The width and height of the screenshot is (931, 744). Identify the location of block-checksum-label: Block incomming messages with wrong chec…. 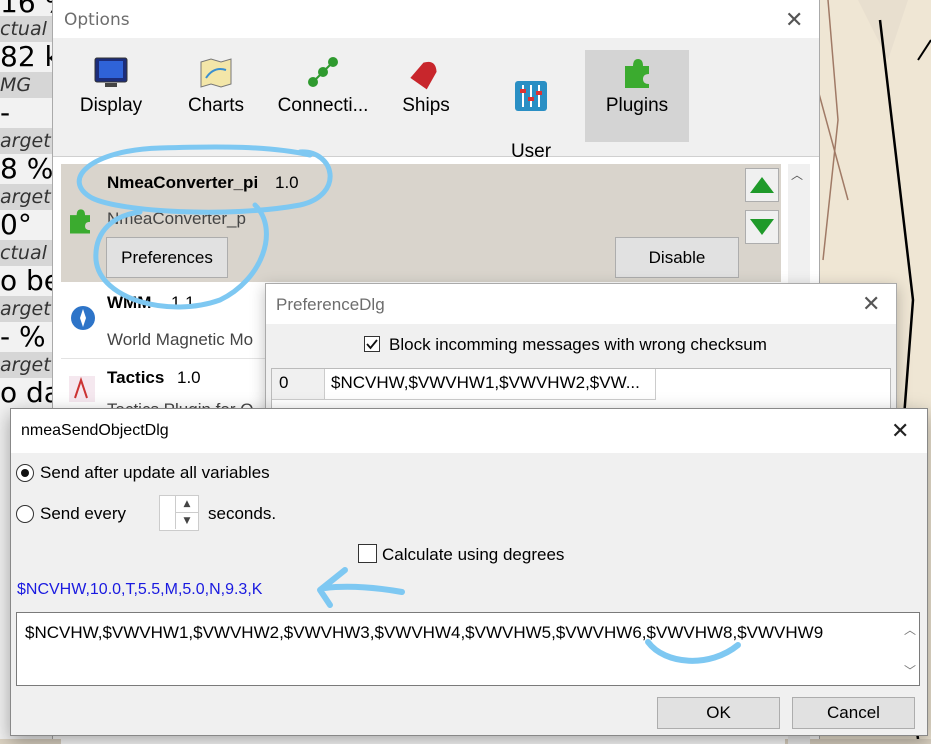
(578, 344).